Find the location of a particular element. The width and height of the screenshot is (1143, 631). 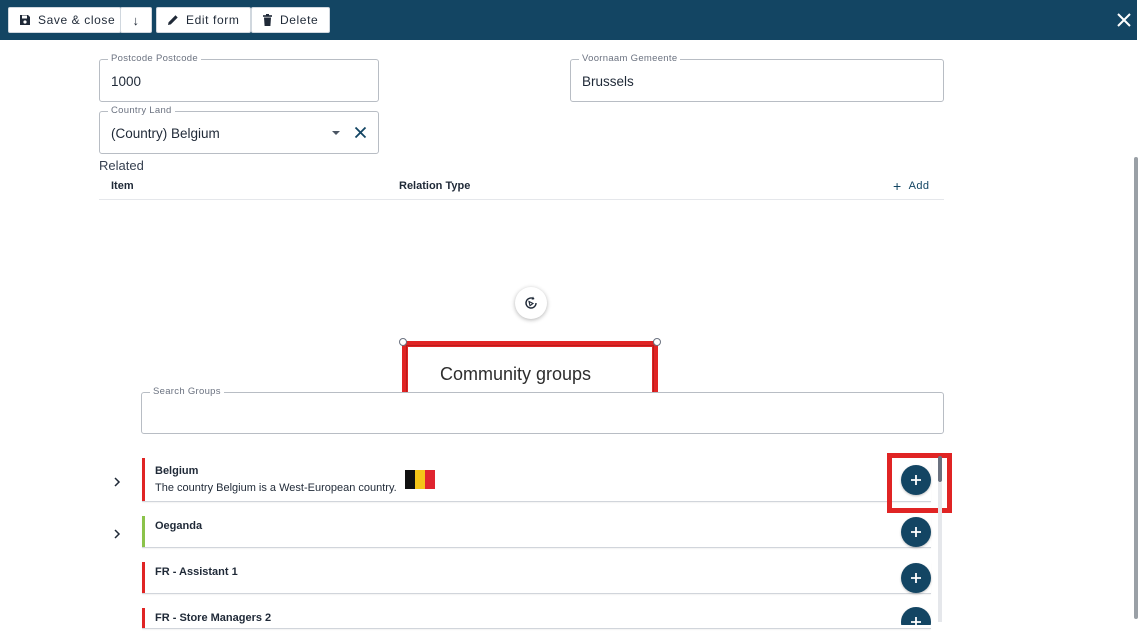

list-item: Oeganda is located at coordinates (536, 532).